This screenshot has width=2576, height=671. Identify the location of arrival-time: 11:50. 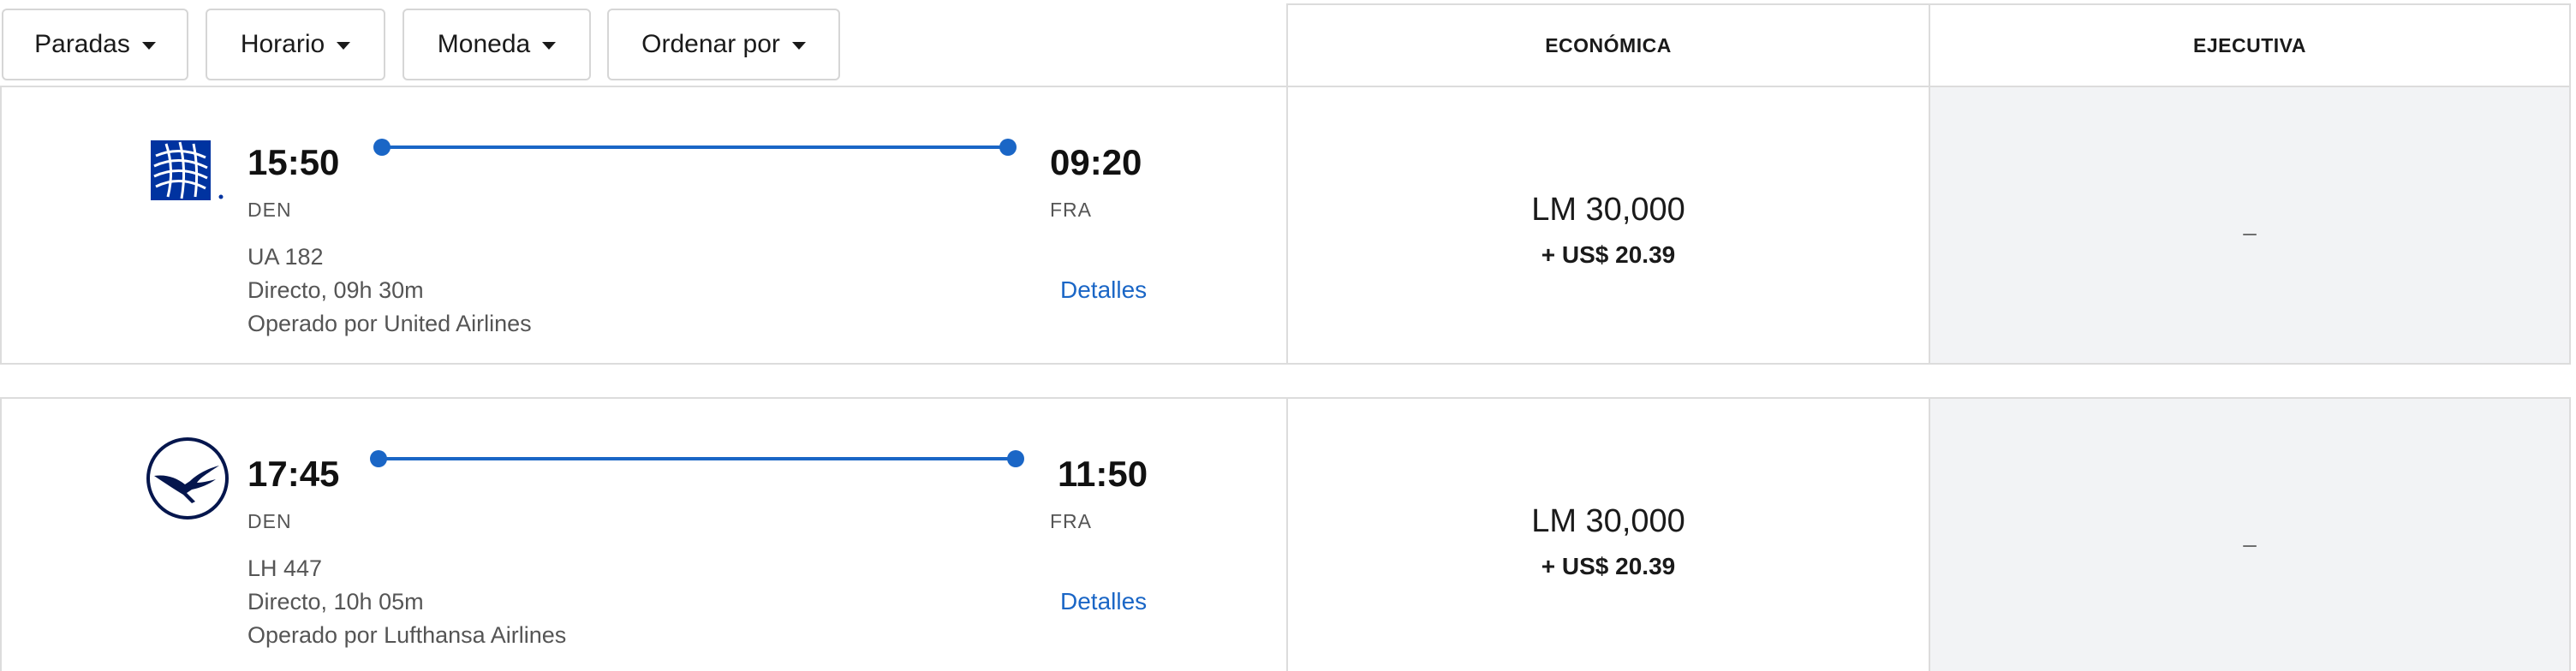
(1103, 474).